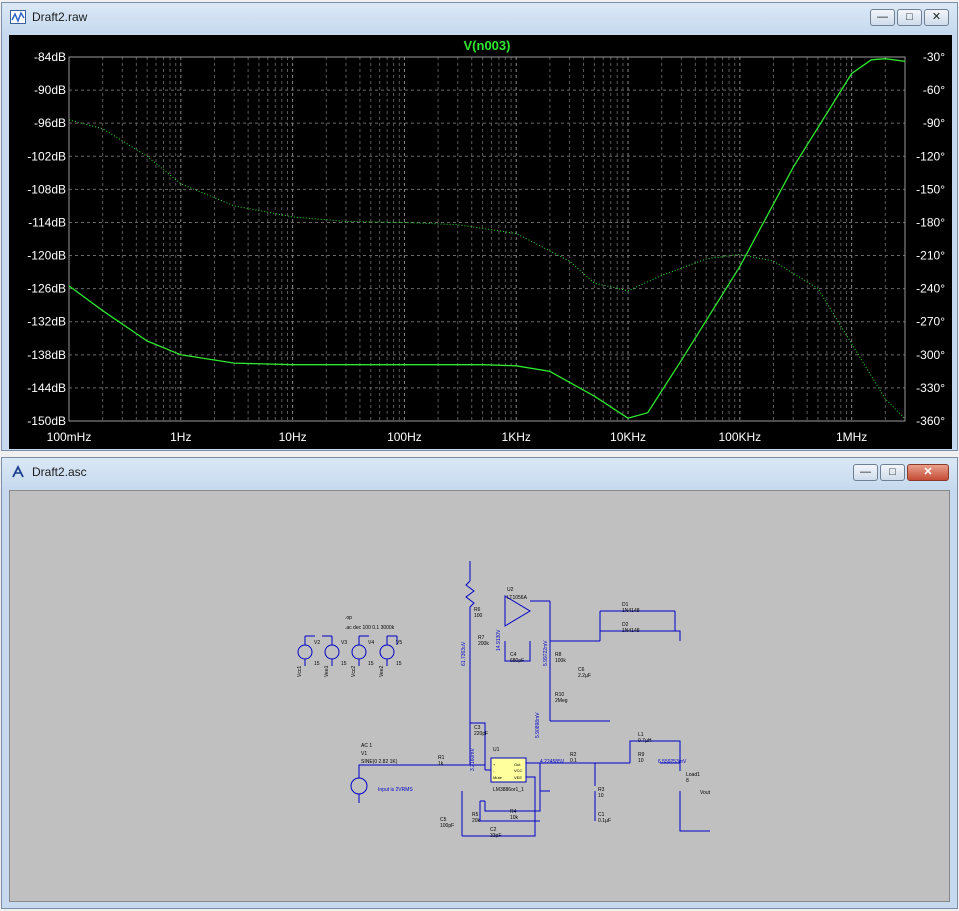 This screenshot has width=959, height=911. I want to click on source-value-v2: 15, so click(317, 664).